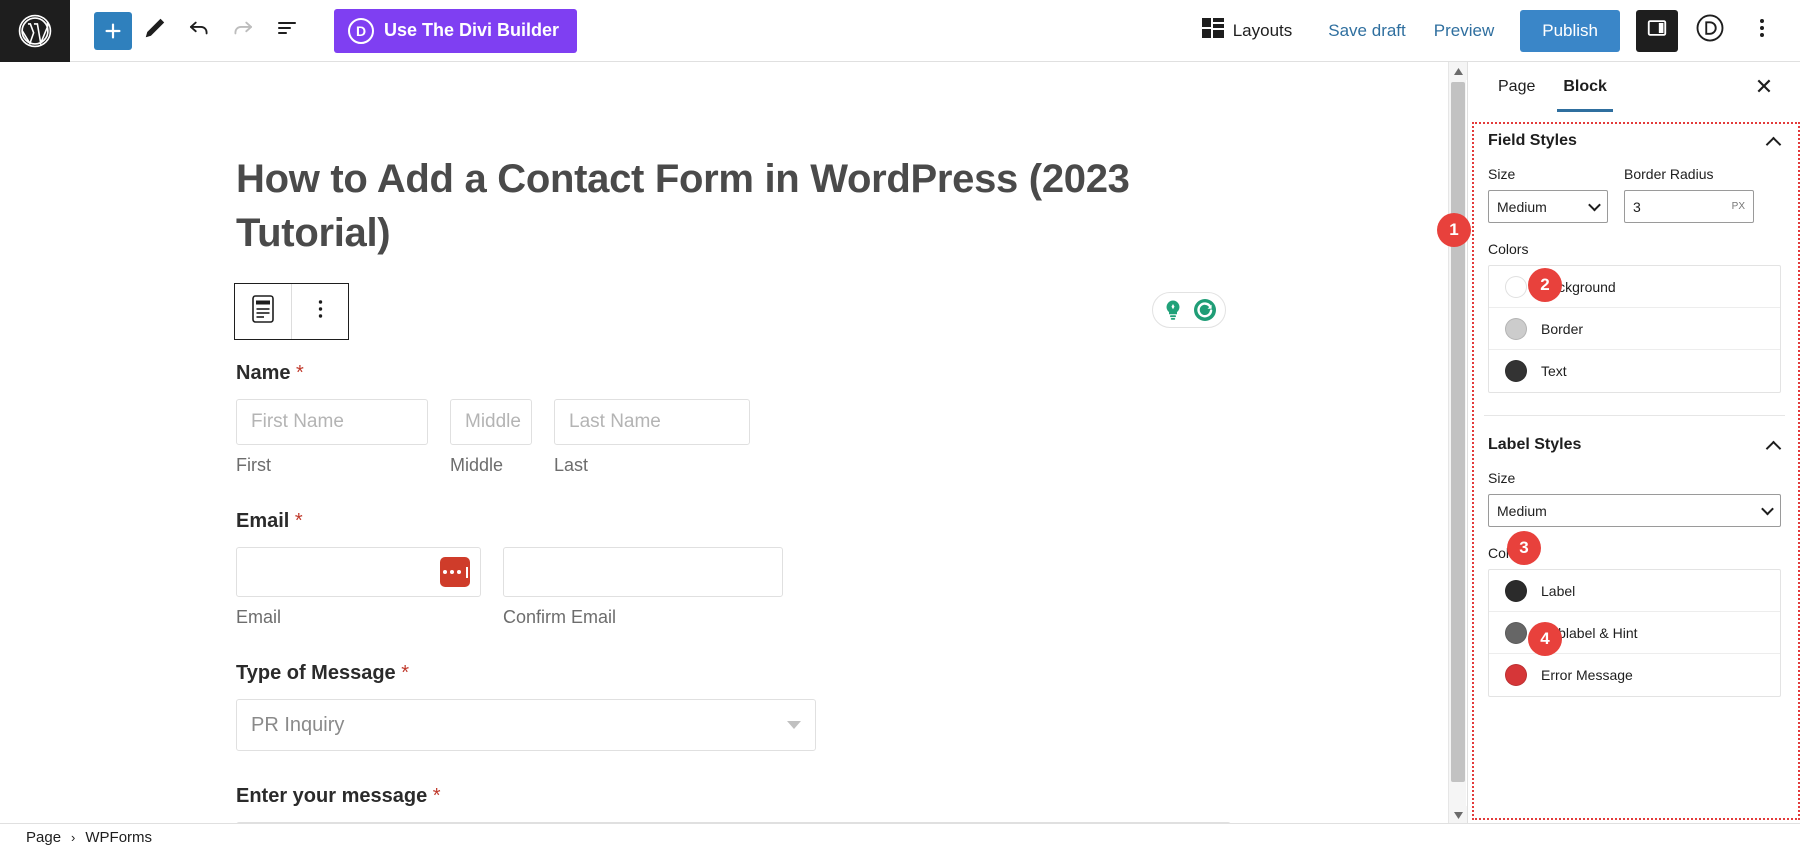 Image resolution: width=1800 pixels, height=850 pixels. I want to click on field-inputs-row: Email Confirm Email, so click(736, 587).